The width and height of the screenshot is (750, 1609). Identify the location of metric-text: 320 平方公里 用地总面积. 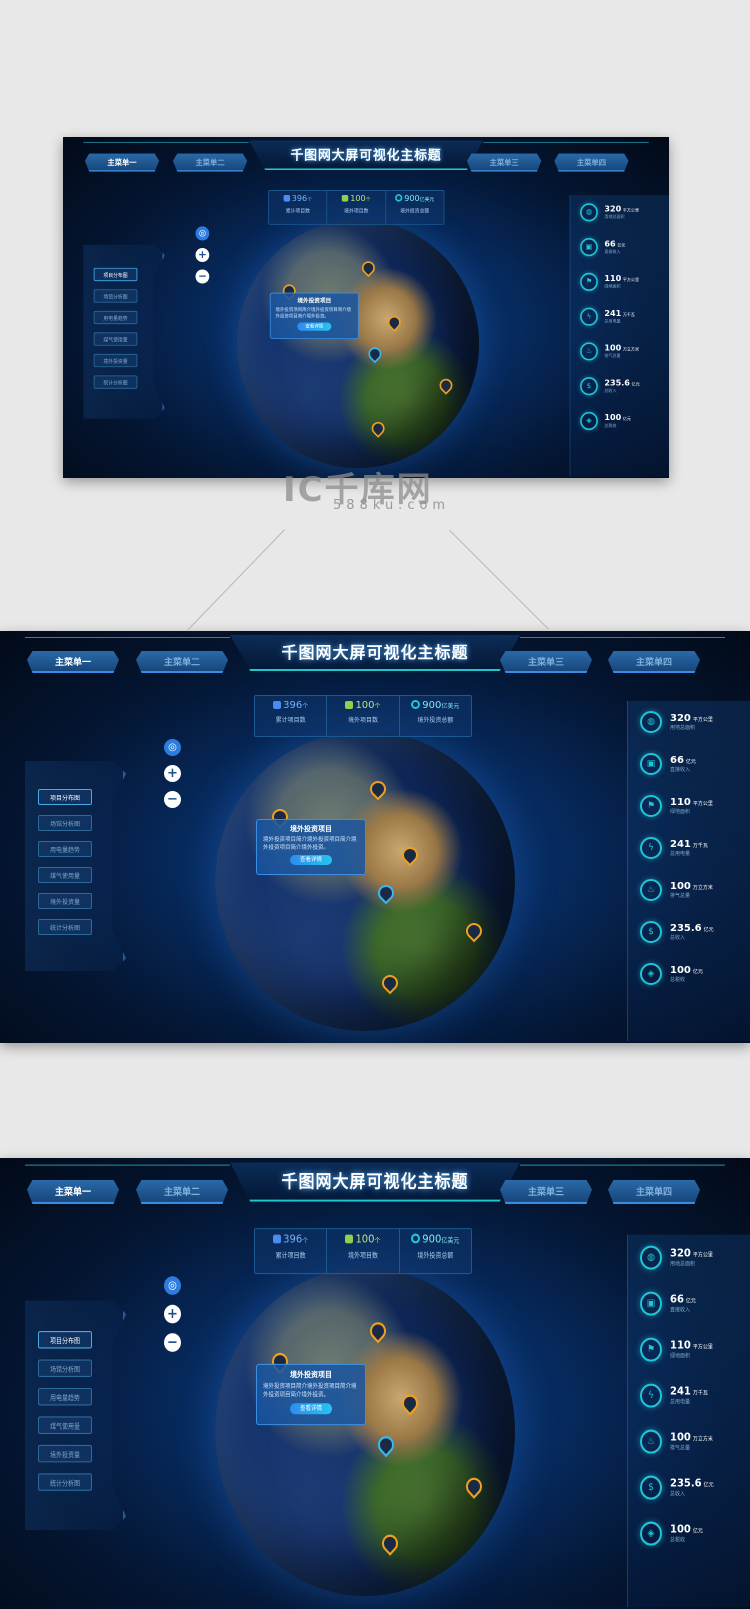
(691, 1258).